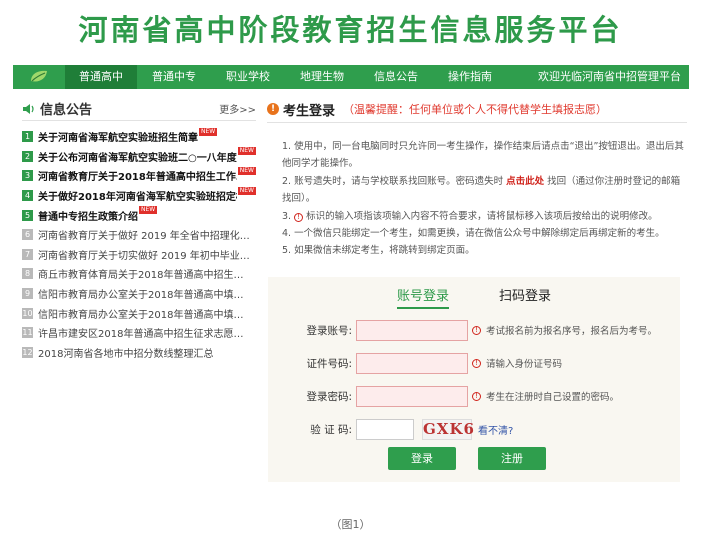  I want to click on register-button: 注册, so click(512, 458).